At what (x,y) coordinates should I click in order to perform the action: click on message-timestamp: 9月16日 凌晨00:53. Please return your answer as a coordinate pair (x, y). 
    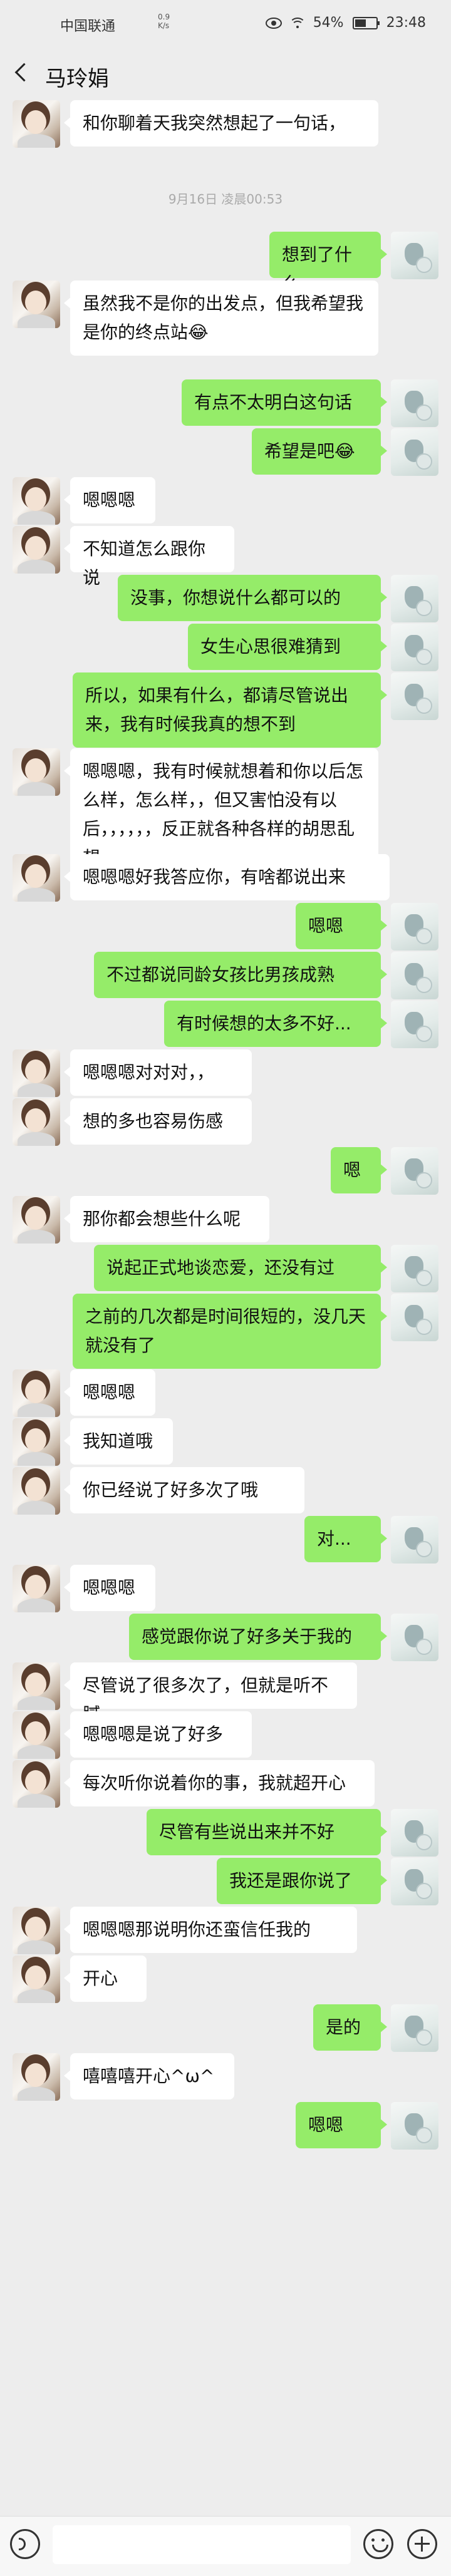
    Looking at the image, I should click on (225, 199).